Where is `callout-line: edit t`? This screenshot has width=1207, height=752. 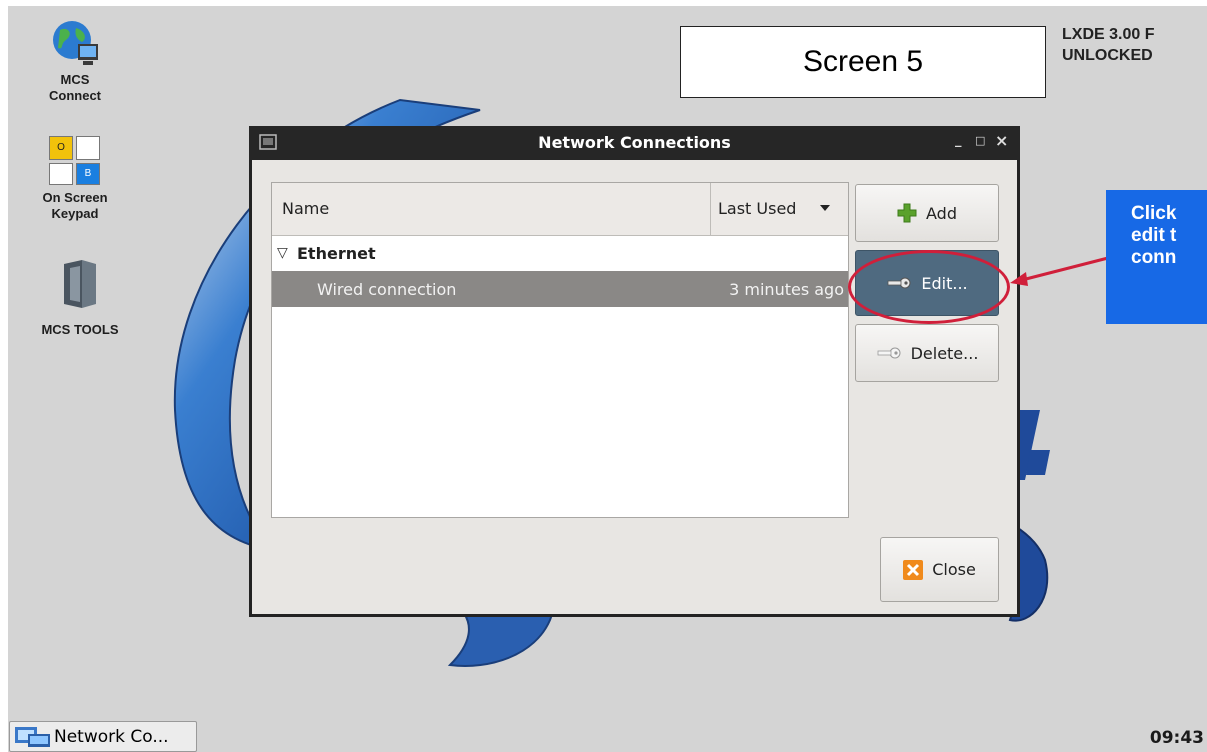
callout-line: edit t is located at coordinates (1154, 235).